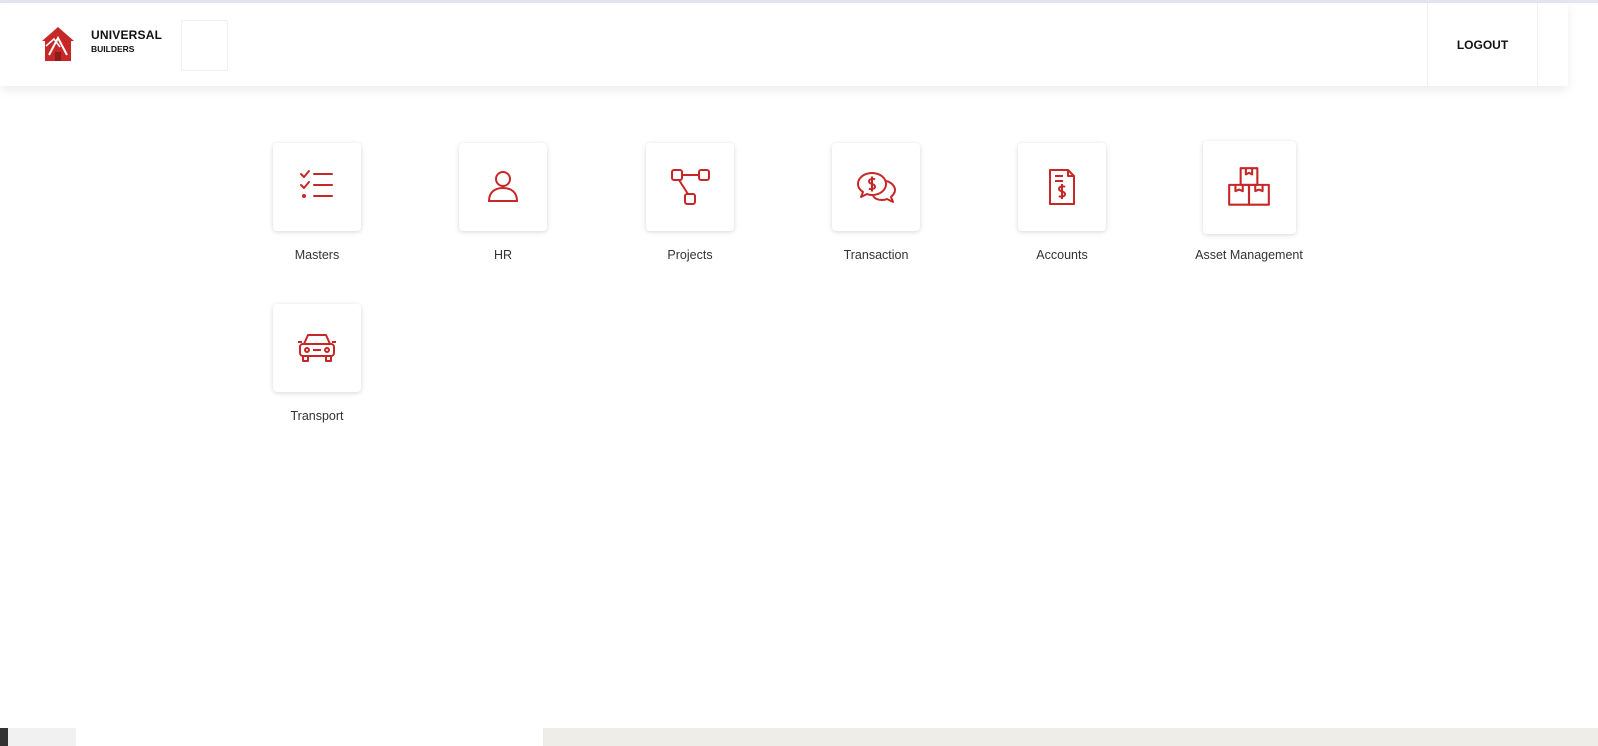 Image resolution: width=1598 pixels, height=746 pixels. Describe the element at coordinates (317, 416) in the screenshot. I see `module-label: Transport` at that location.